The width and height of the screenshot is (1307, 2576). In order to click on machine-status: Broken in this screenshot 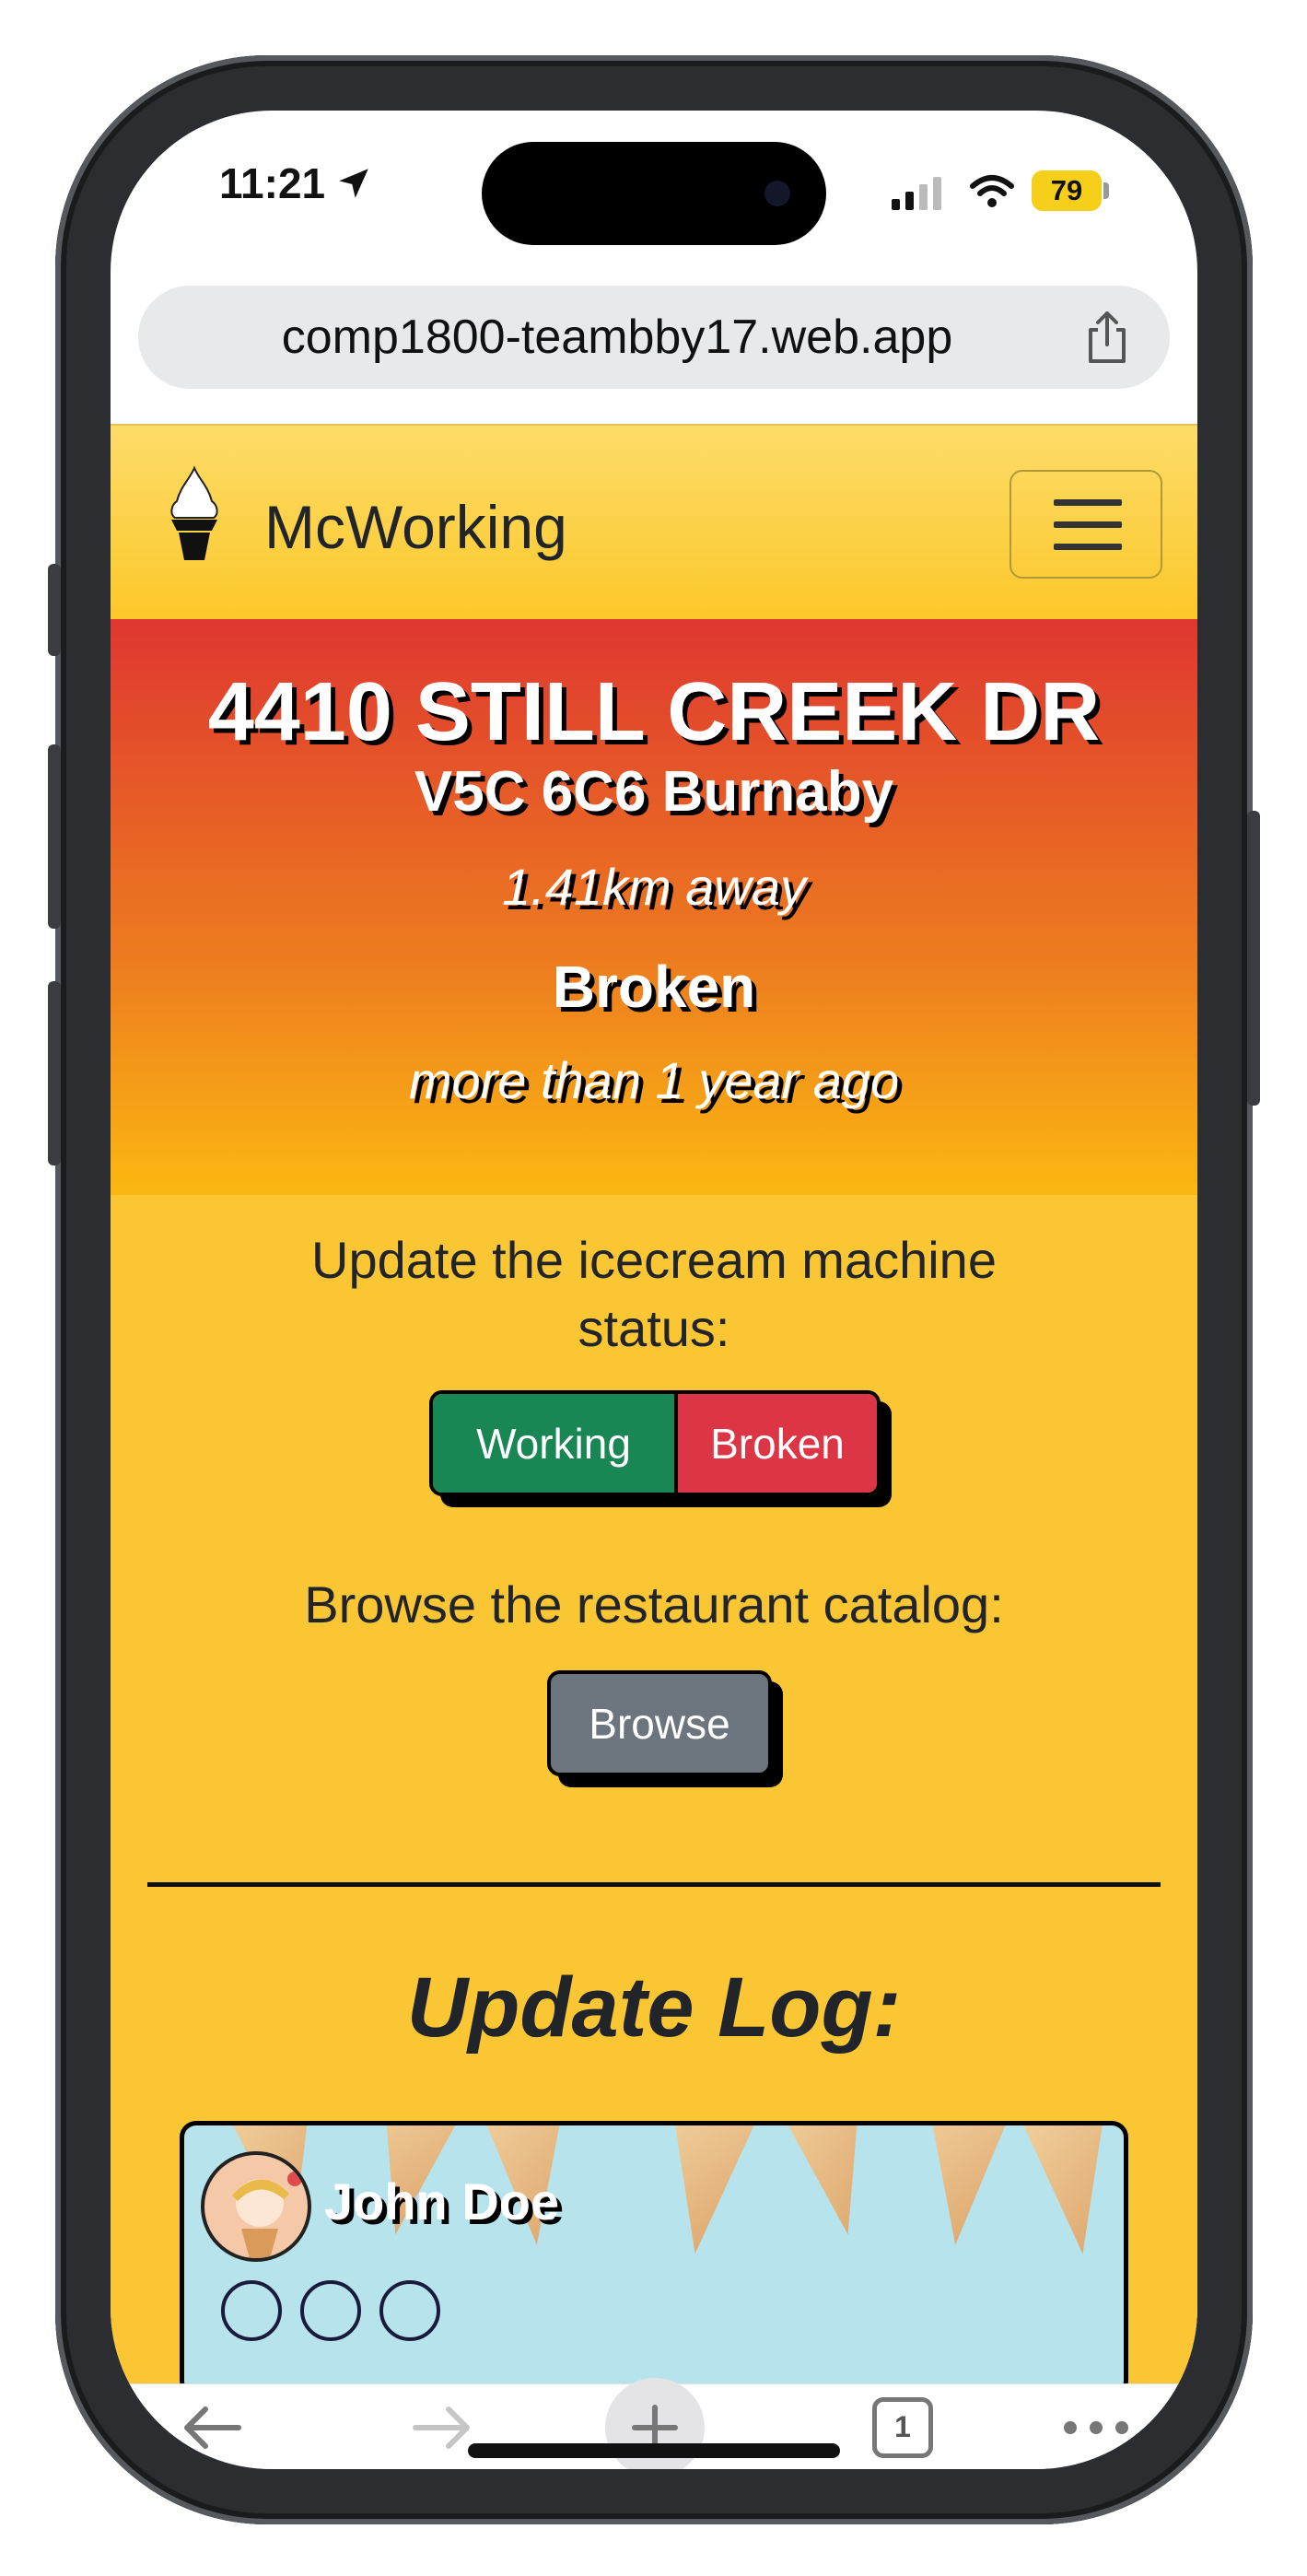, I will do `click(654, 987)`.